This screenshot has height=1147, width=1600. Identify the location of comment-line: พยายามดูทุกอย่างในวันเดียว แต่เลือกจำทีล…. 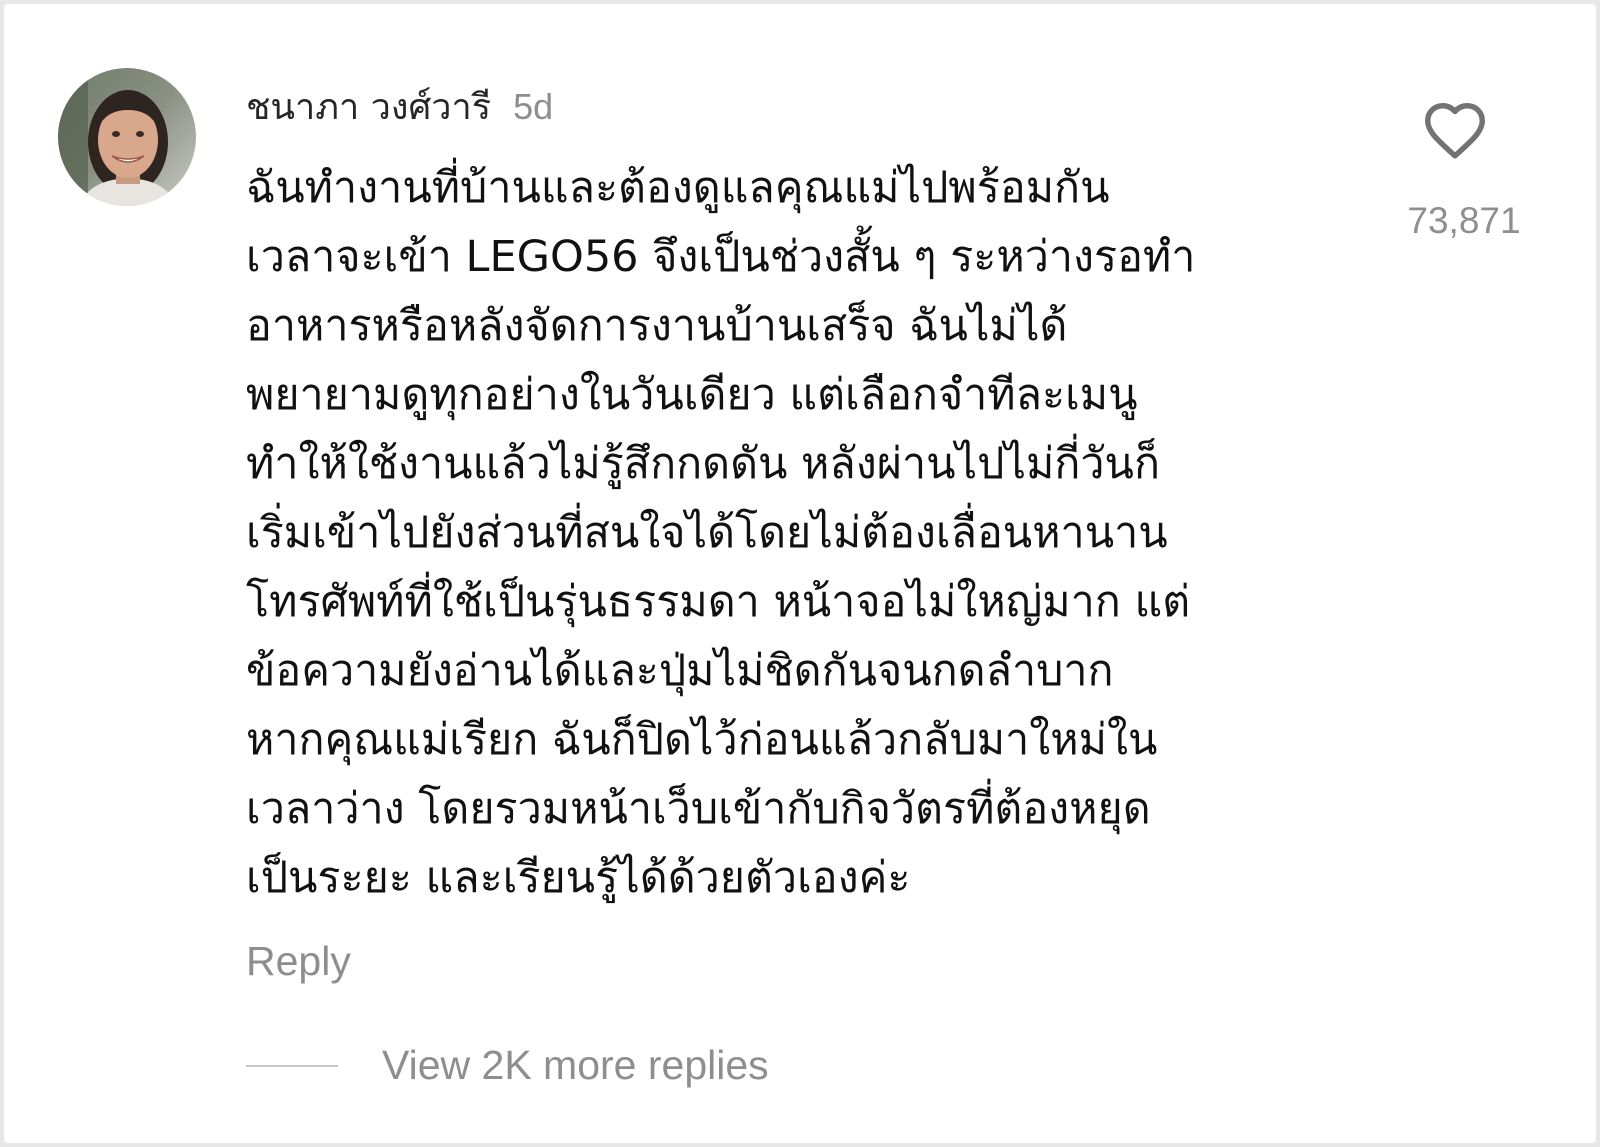
(692, 395).